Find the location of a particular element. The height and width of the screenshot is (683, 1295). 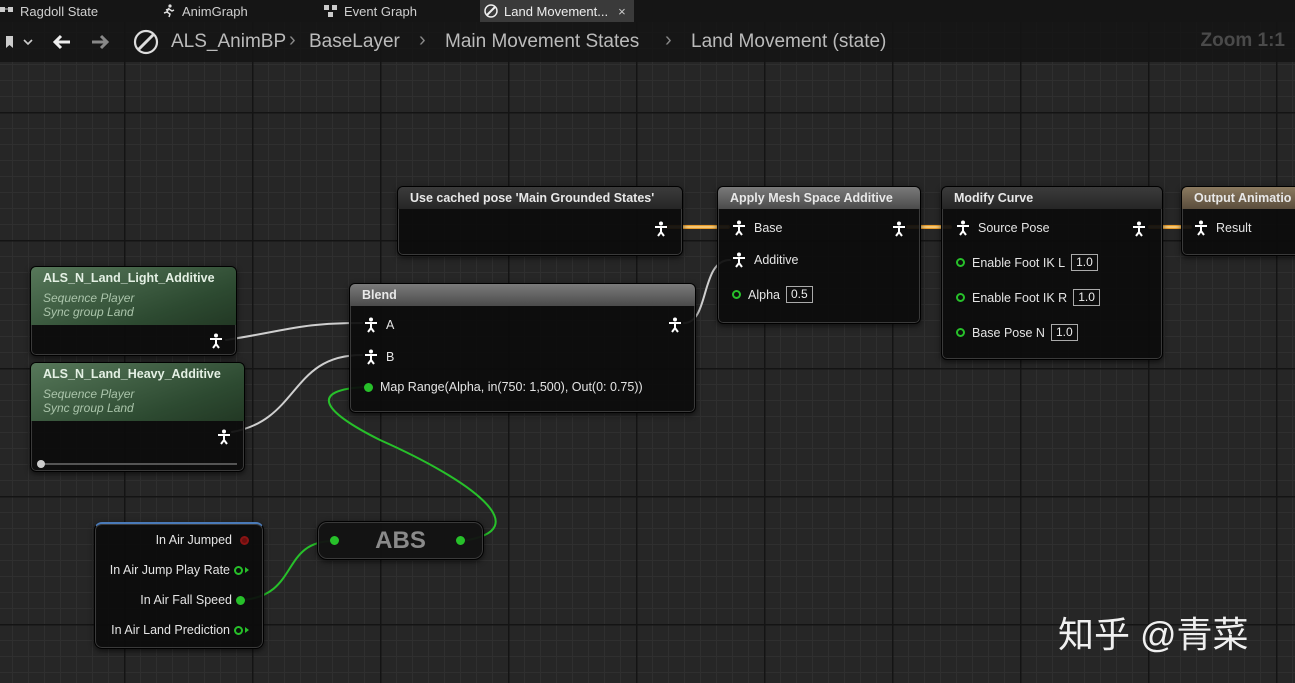

anim-blueprint-icon is located at coordinates (146, 42).